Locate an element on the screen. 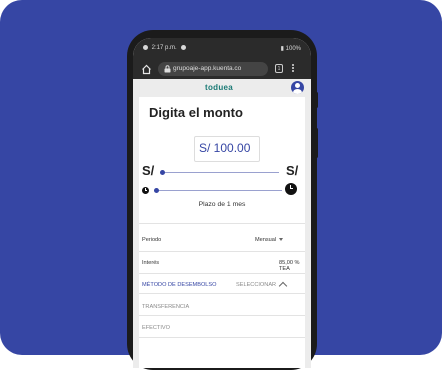  disbursement-method-label: MÉTODO DE DESEMBOLSO is located at coordinates (179, 285).